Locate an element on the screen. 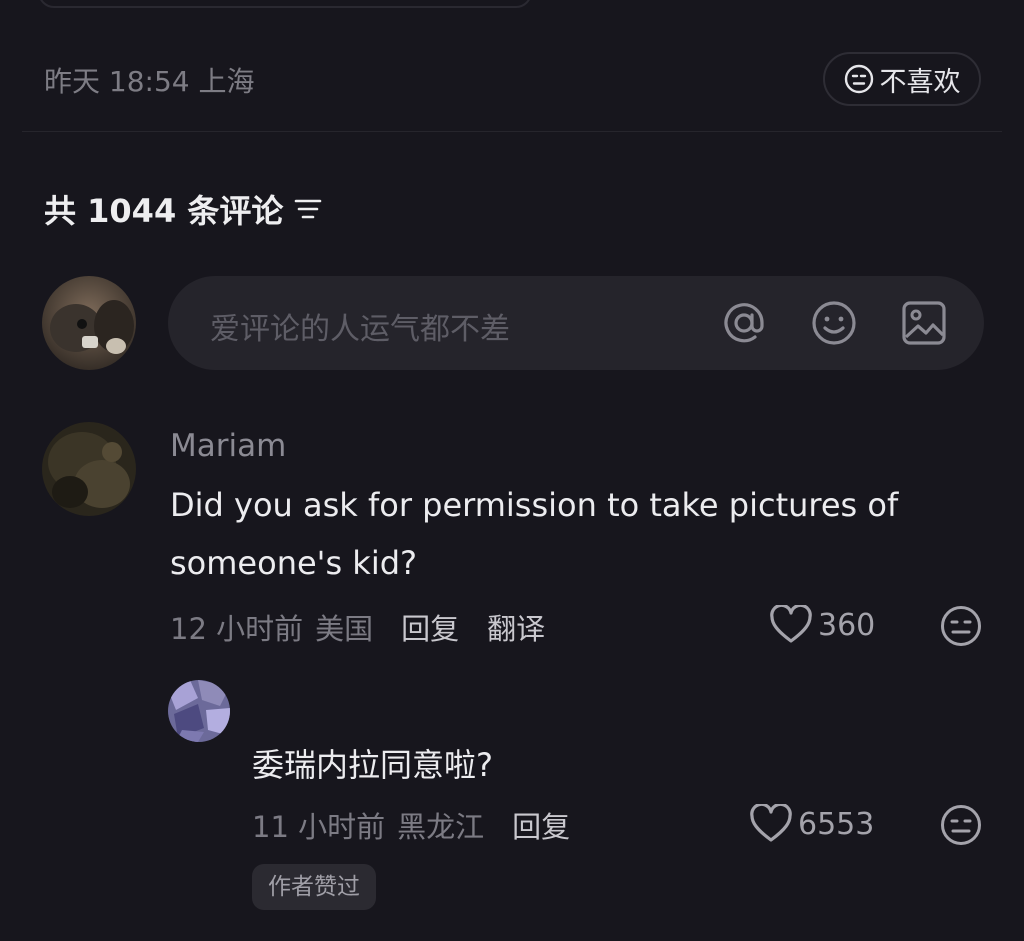 This screenshot has width=1024, height=941. reply-time: 11 小时前 is located at coordinates (319, 827).